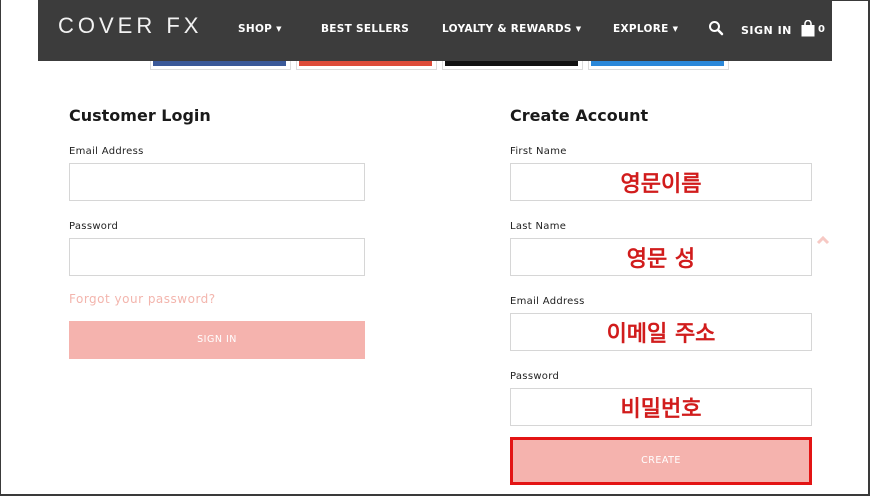 Image resolution: width=870 pixels, height=496 pixels. I want to click on nav-loyalty-rewards: LOYALTY & REWARDS ▼, so click(511, 29).